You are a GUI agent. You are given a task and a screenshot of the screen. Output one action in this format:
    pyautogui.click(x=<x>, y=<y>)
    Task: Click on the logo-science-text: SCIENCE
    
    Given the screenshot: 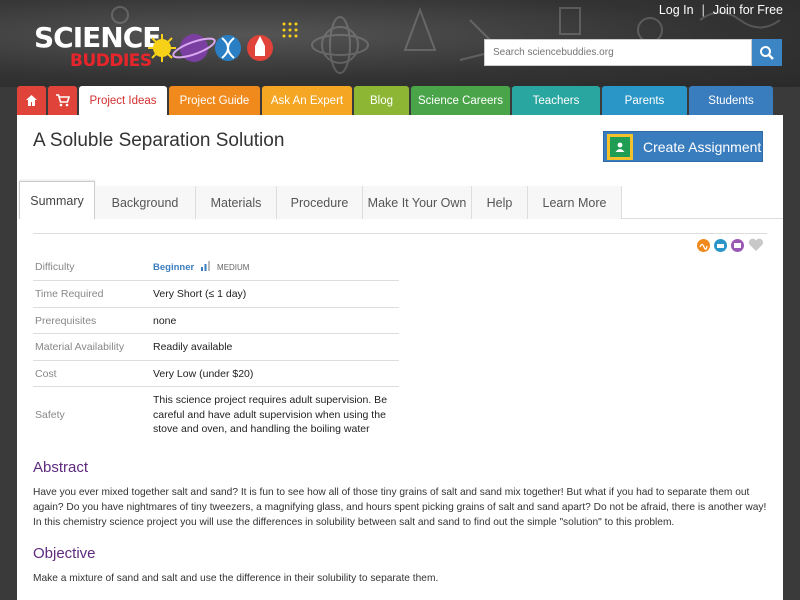 What is the action you would take?
    pyautogui.click(x=97, y=37)
    